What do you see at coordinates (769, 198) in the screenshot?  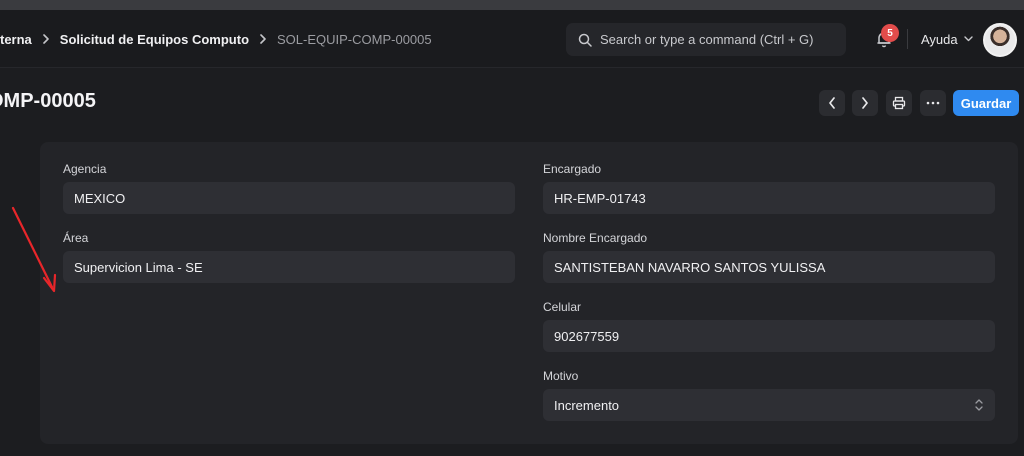 I see `encargado-field: HR-EMP-01743` at bounding box center [769, 198].